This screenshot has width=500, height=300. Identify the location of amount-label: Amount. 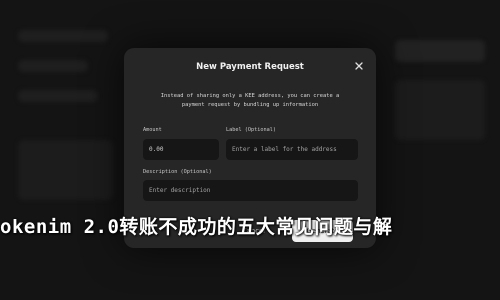
(152, 130).